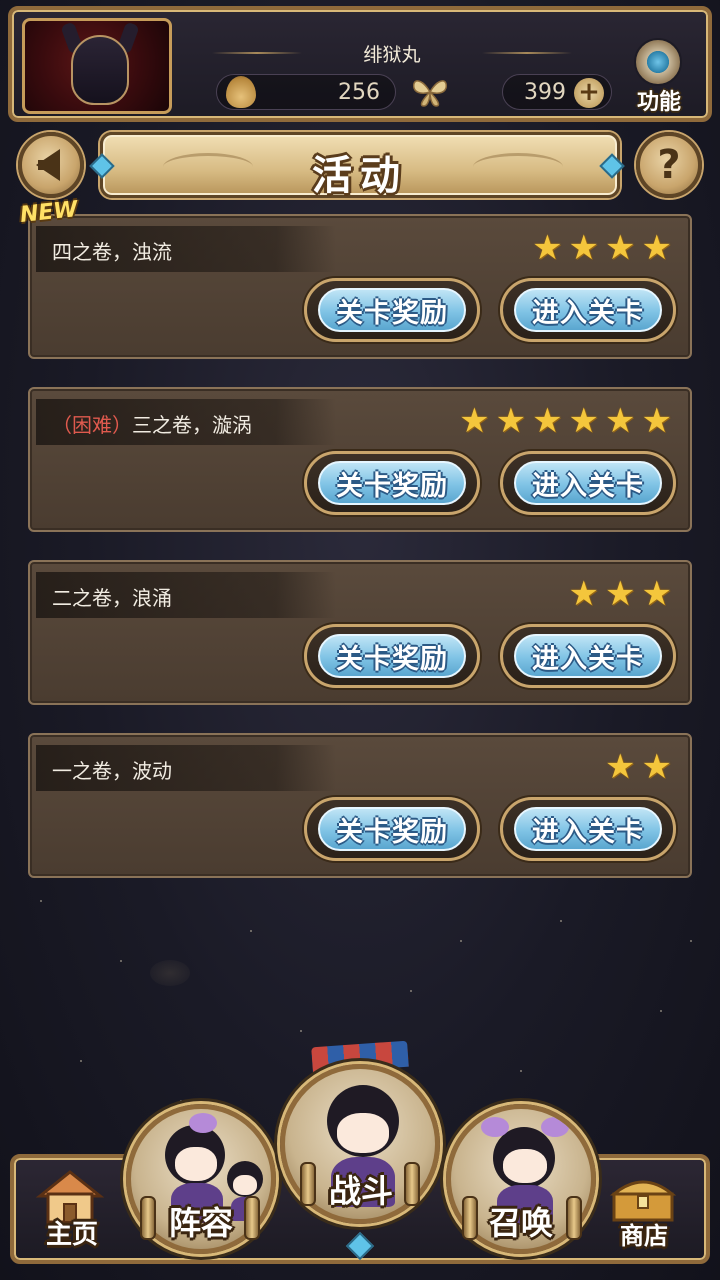 The width and height of the screenshot is (720, 1280). Describe the element at coordinates (92, 425) in the screenshot. I see `difficulty-tag: （困难）` at that location.